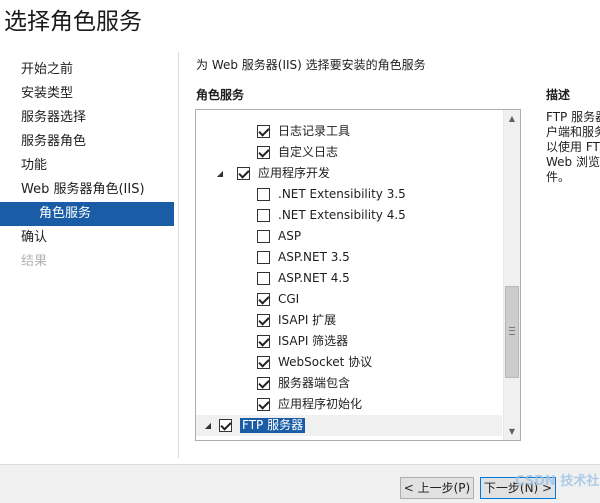 This screenshot has height=503, width=600. What do you see at coordinates (437, 488) in the screenshot?
I see `previous-button: < 上一步(P)` at bounding box center [437, 488].